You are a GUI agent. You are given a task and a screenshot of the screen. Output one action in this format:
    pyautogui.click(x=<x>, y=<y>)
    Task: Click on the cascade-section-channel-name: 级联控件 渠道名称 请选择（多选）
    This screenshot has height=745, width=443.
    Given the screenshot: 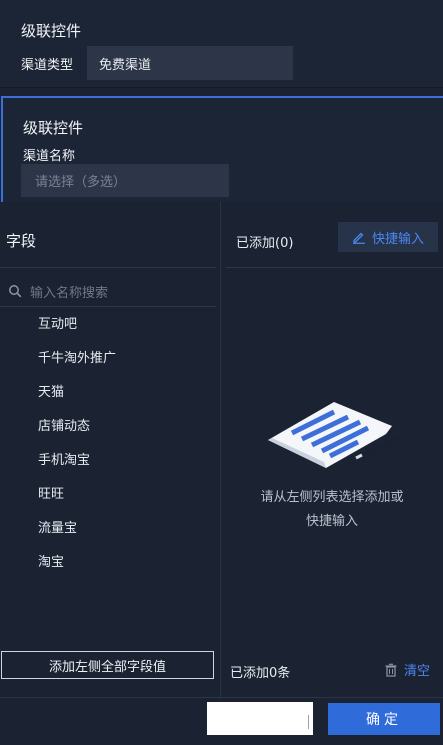 What is the action you would take?
    pyautogui.click(x=222, y=149)
    